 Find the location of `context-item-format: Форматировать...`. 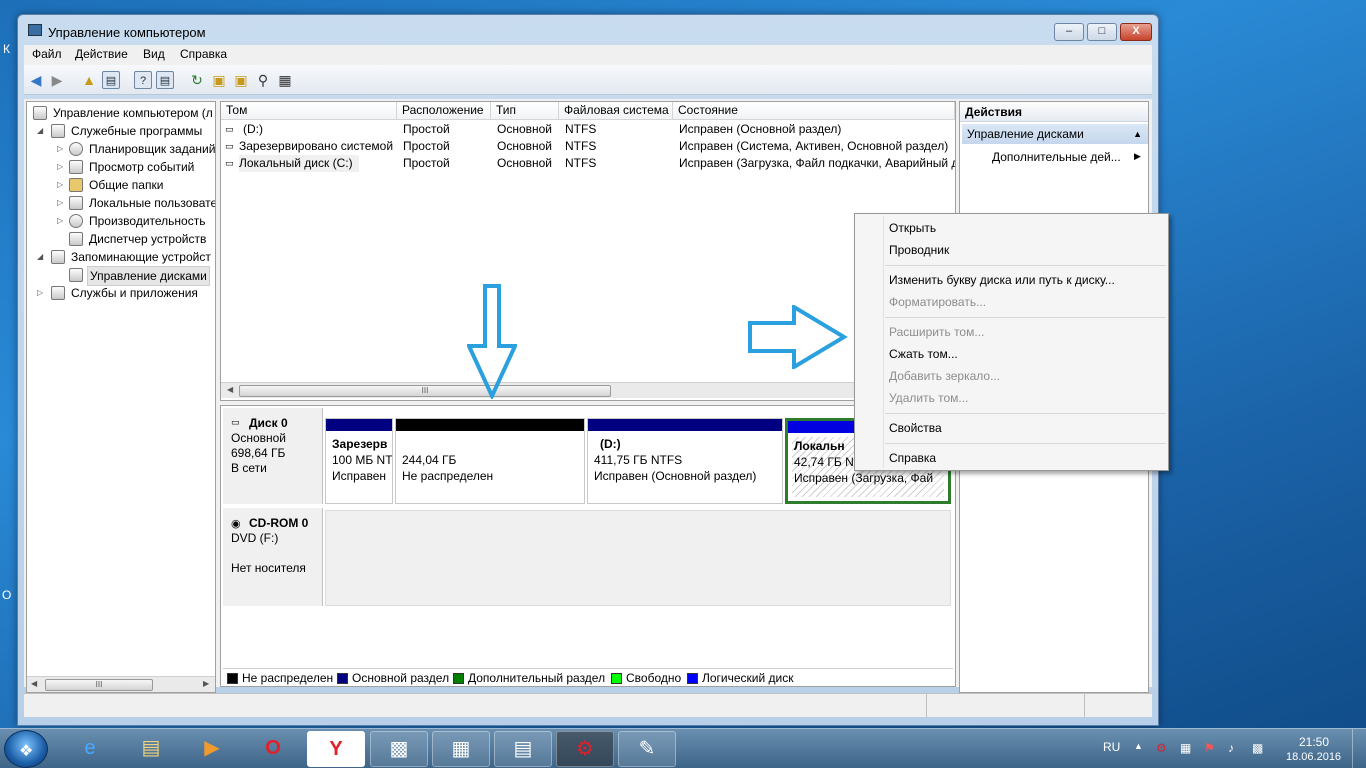

context-item-format: Форматировать... is located at coordinates (937, 302).